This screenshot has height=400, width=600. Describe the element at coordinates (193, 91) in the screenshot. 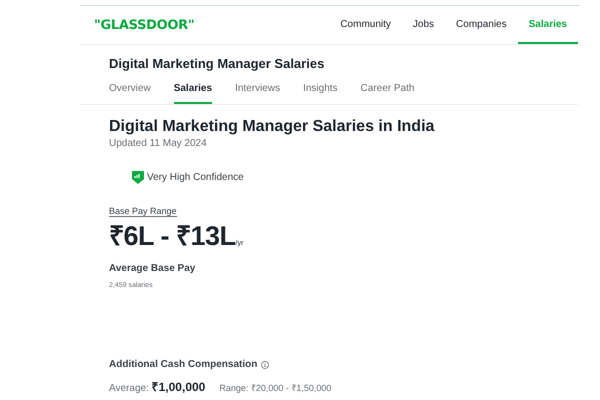

I see `tab: Salaries` at that location.